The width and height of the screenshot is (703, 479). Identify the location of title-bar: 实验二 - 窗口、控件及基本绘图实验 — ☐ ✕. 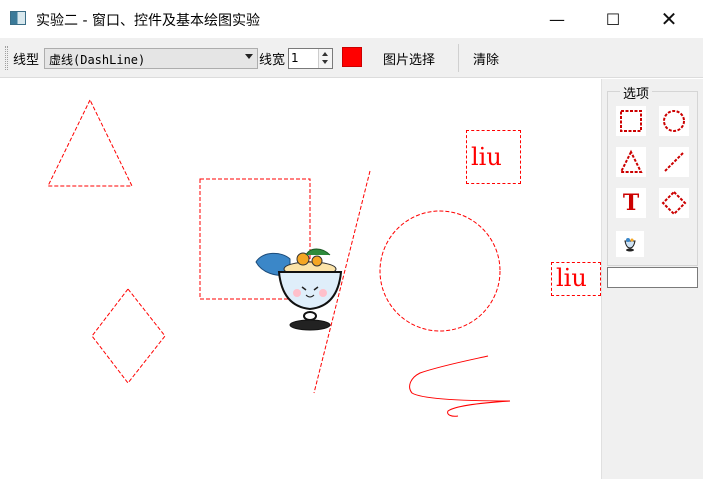
(351, 19).